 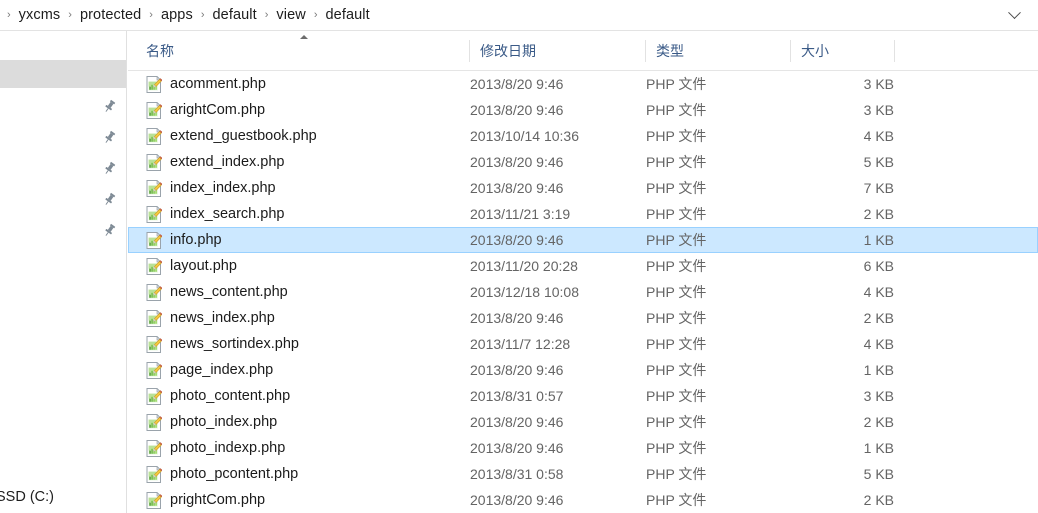 I want to click on column-header-row: 名称 修改日期 类型 大小, so click(x=583, y=51).